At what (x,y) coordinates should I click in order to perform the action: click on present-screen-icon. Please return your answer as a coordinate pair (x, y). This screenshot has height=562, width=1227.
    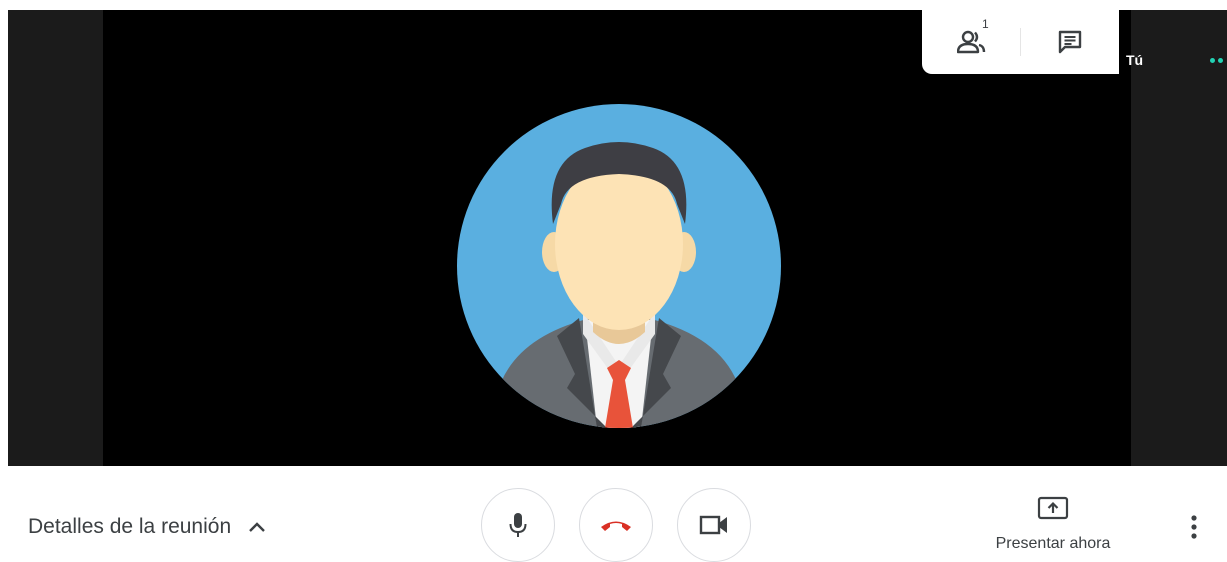
    Looking at the image, I should click on (1053, 508).